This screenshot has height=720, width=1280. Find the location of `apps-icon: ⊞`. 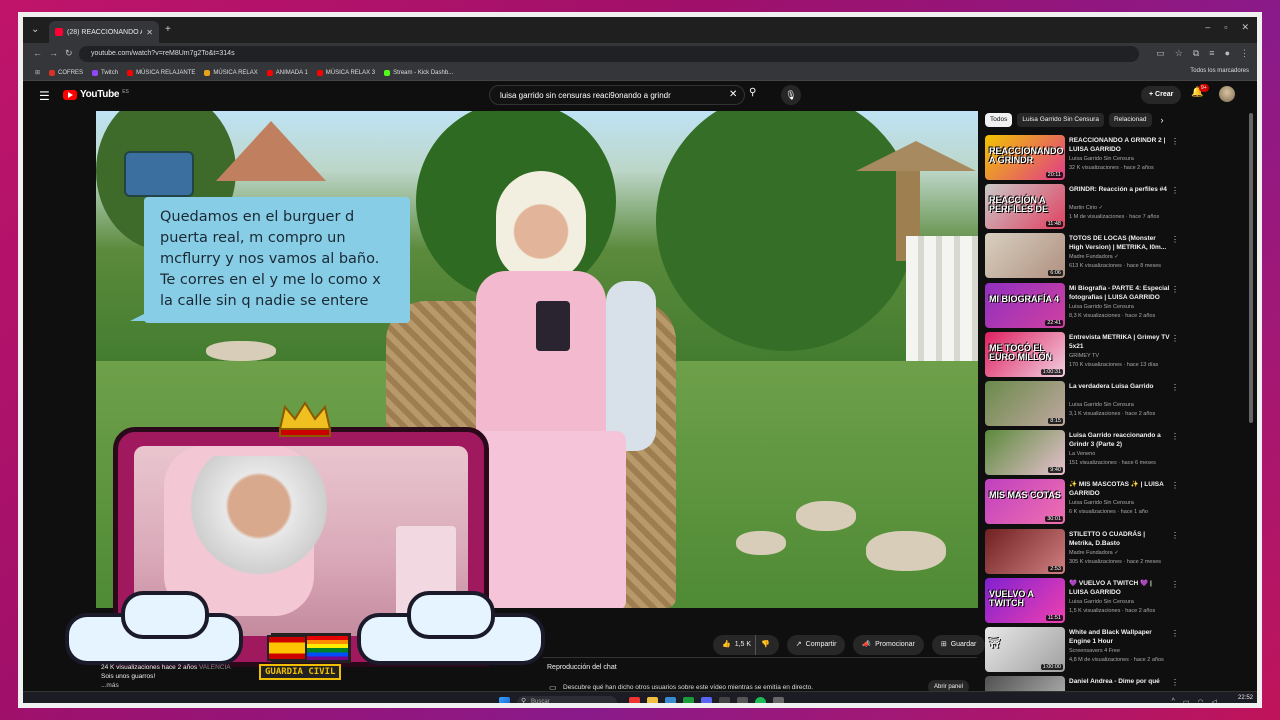

apps-icon: ⊞ is located at coordinates (37, 72).